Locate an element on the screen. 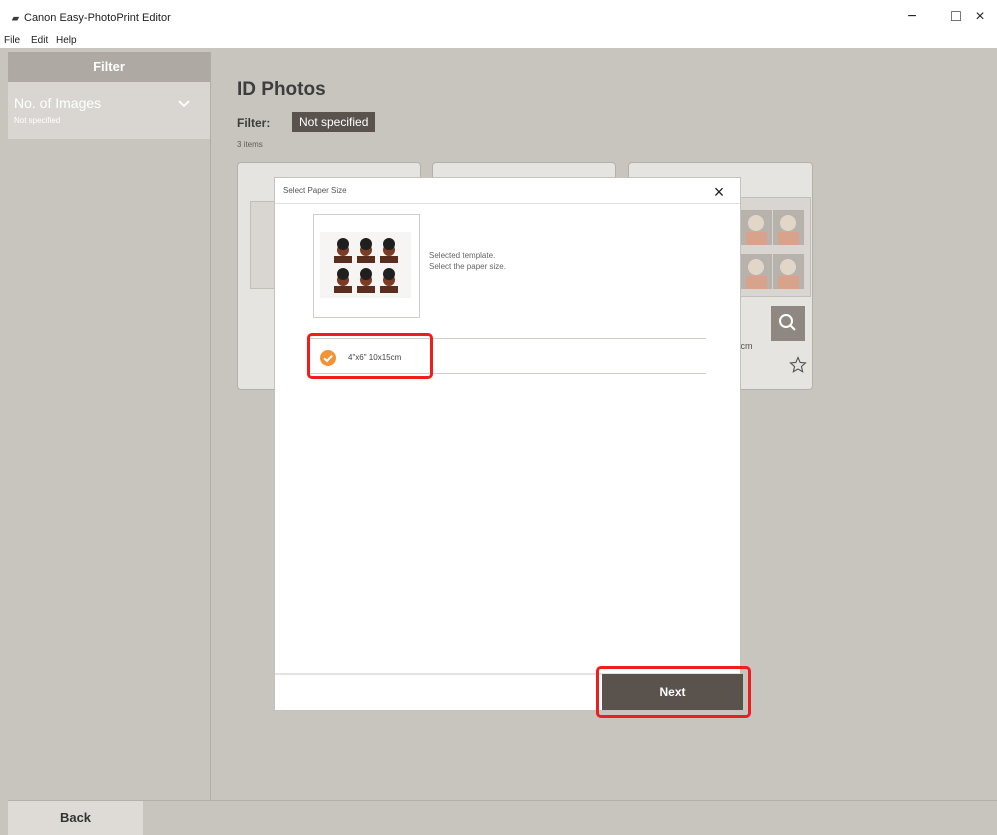 Image resolution: width=997 pixels, height=835 pixels. template-thumbnail is located at coordinates (366, 266).